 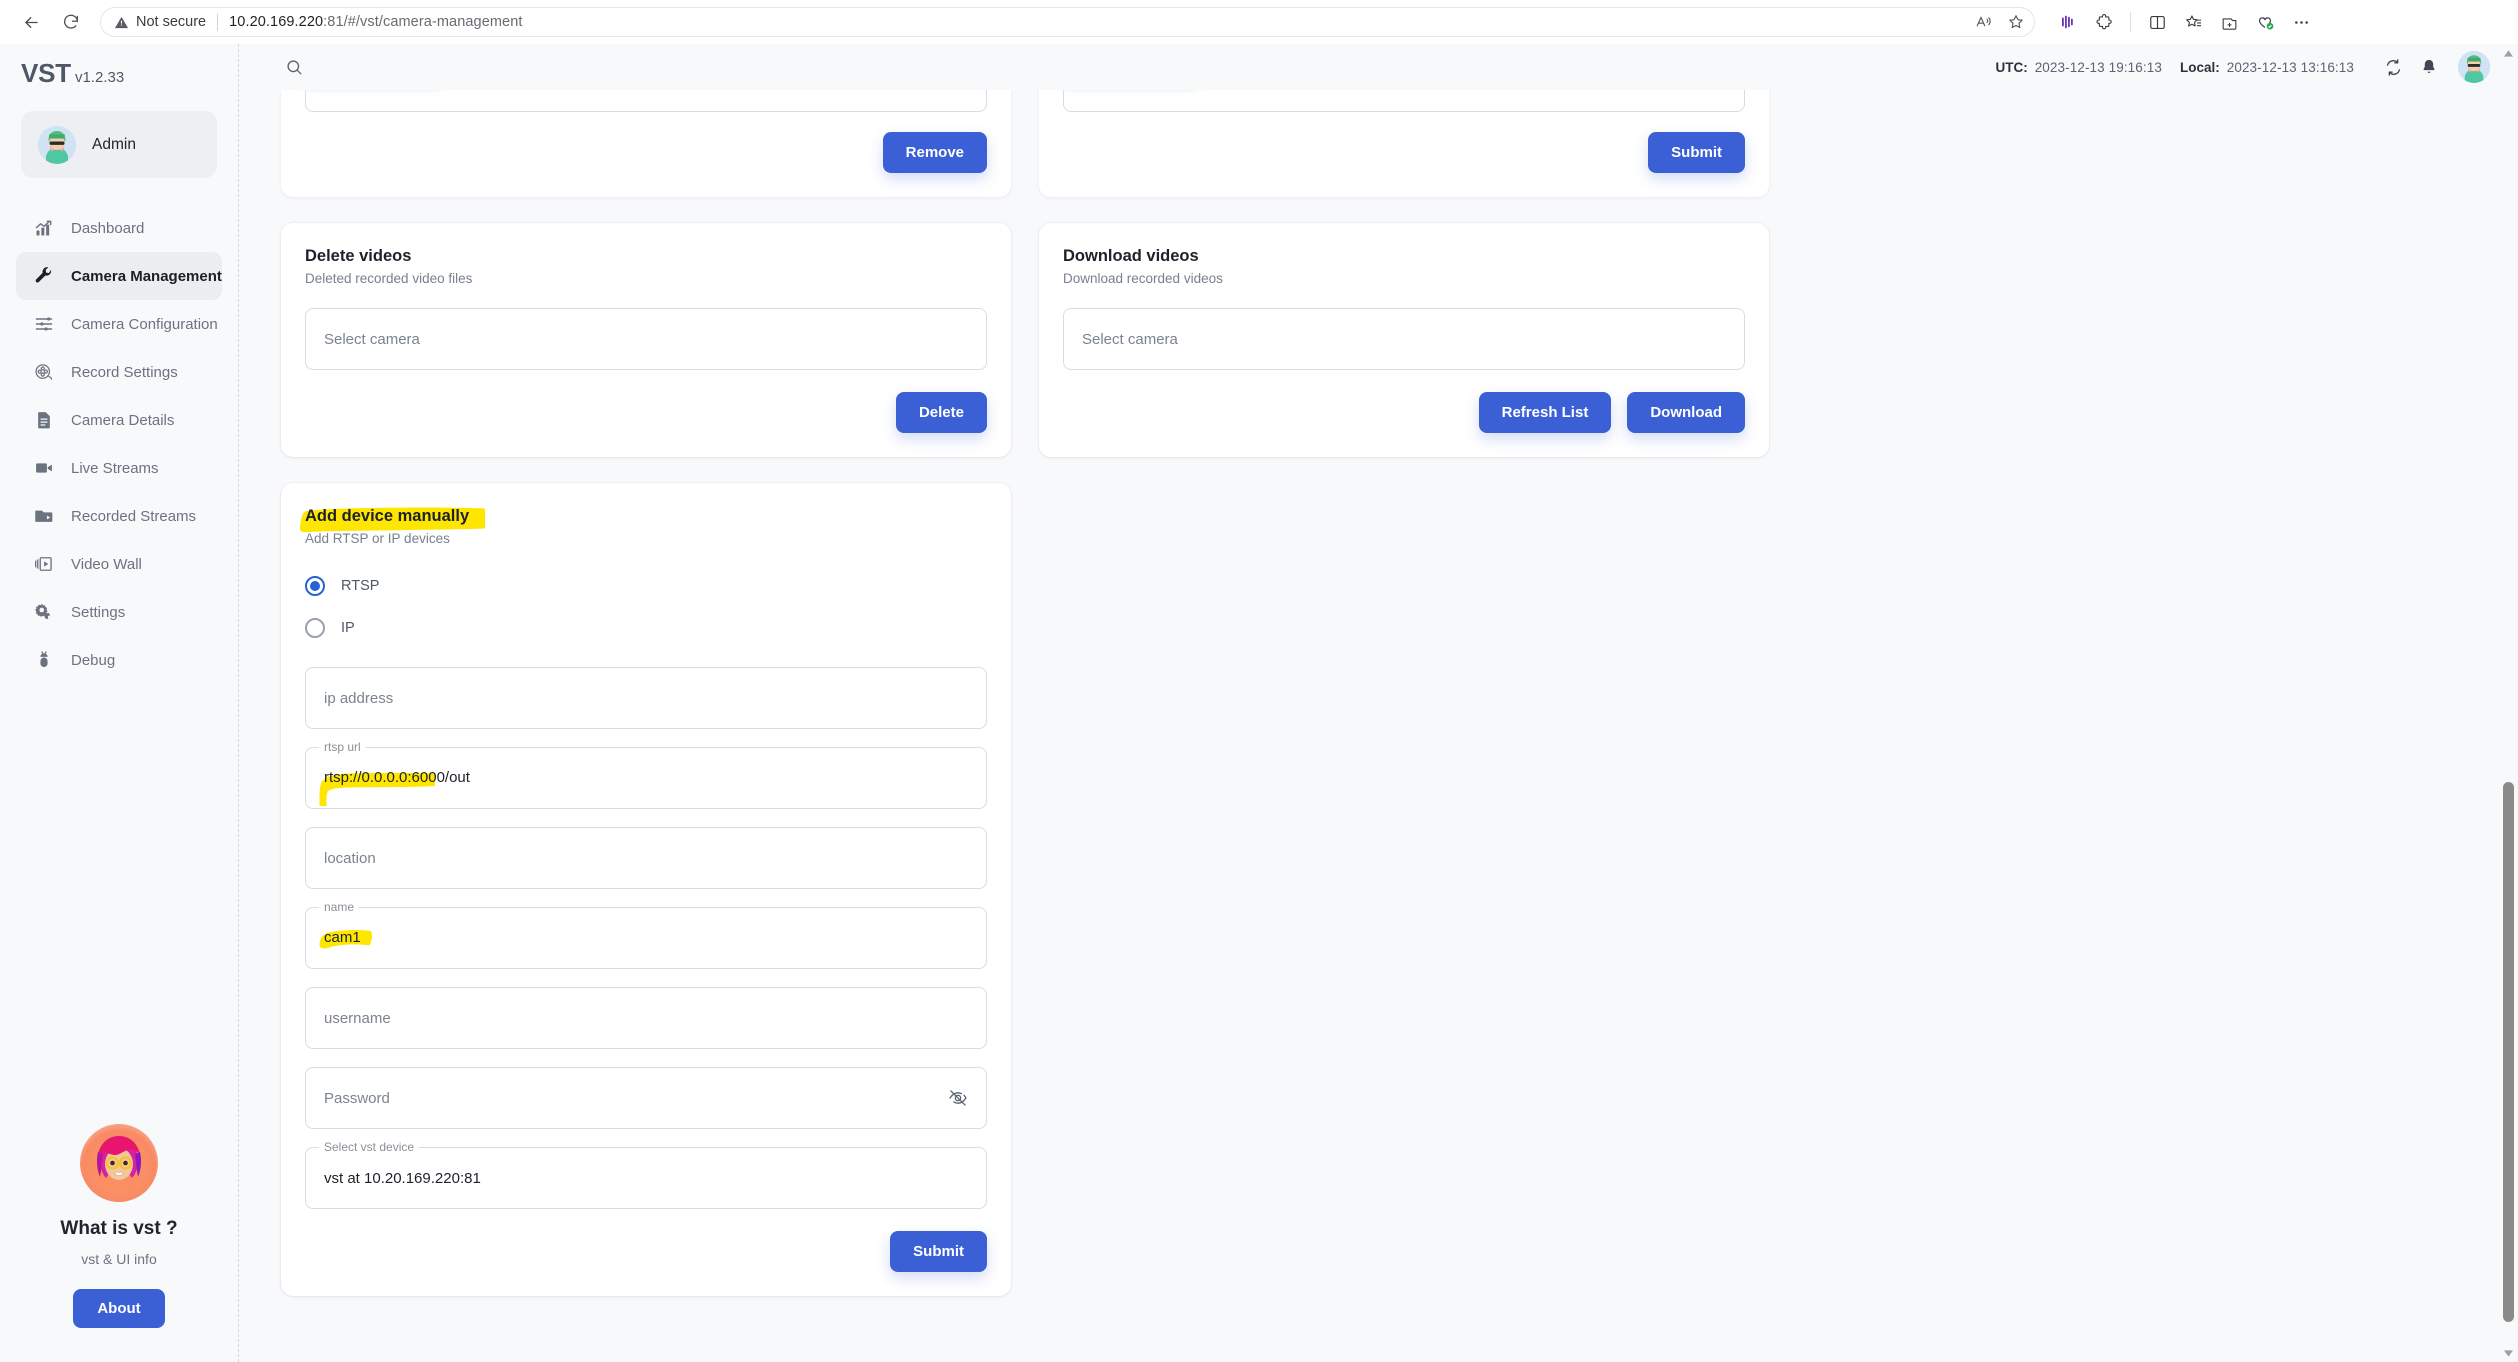 What do you see at coordinates (1545, 412) in the screenshot?
I see `refresh-list-button: Refresh List` at bounding box center [1545, 412].